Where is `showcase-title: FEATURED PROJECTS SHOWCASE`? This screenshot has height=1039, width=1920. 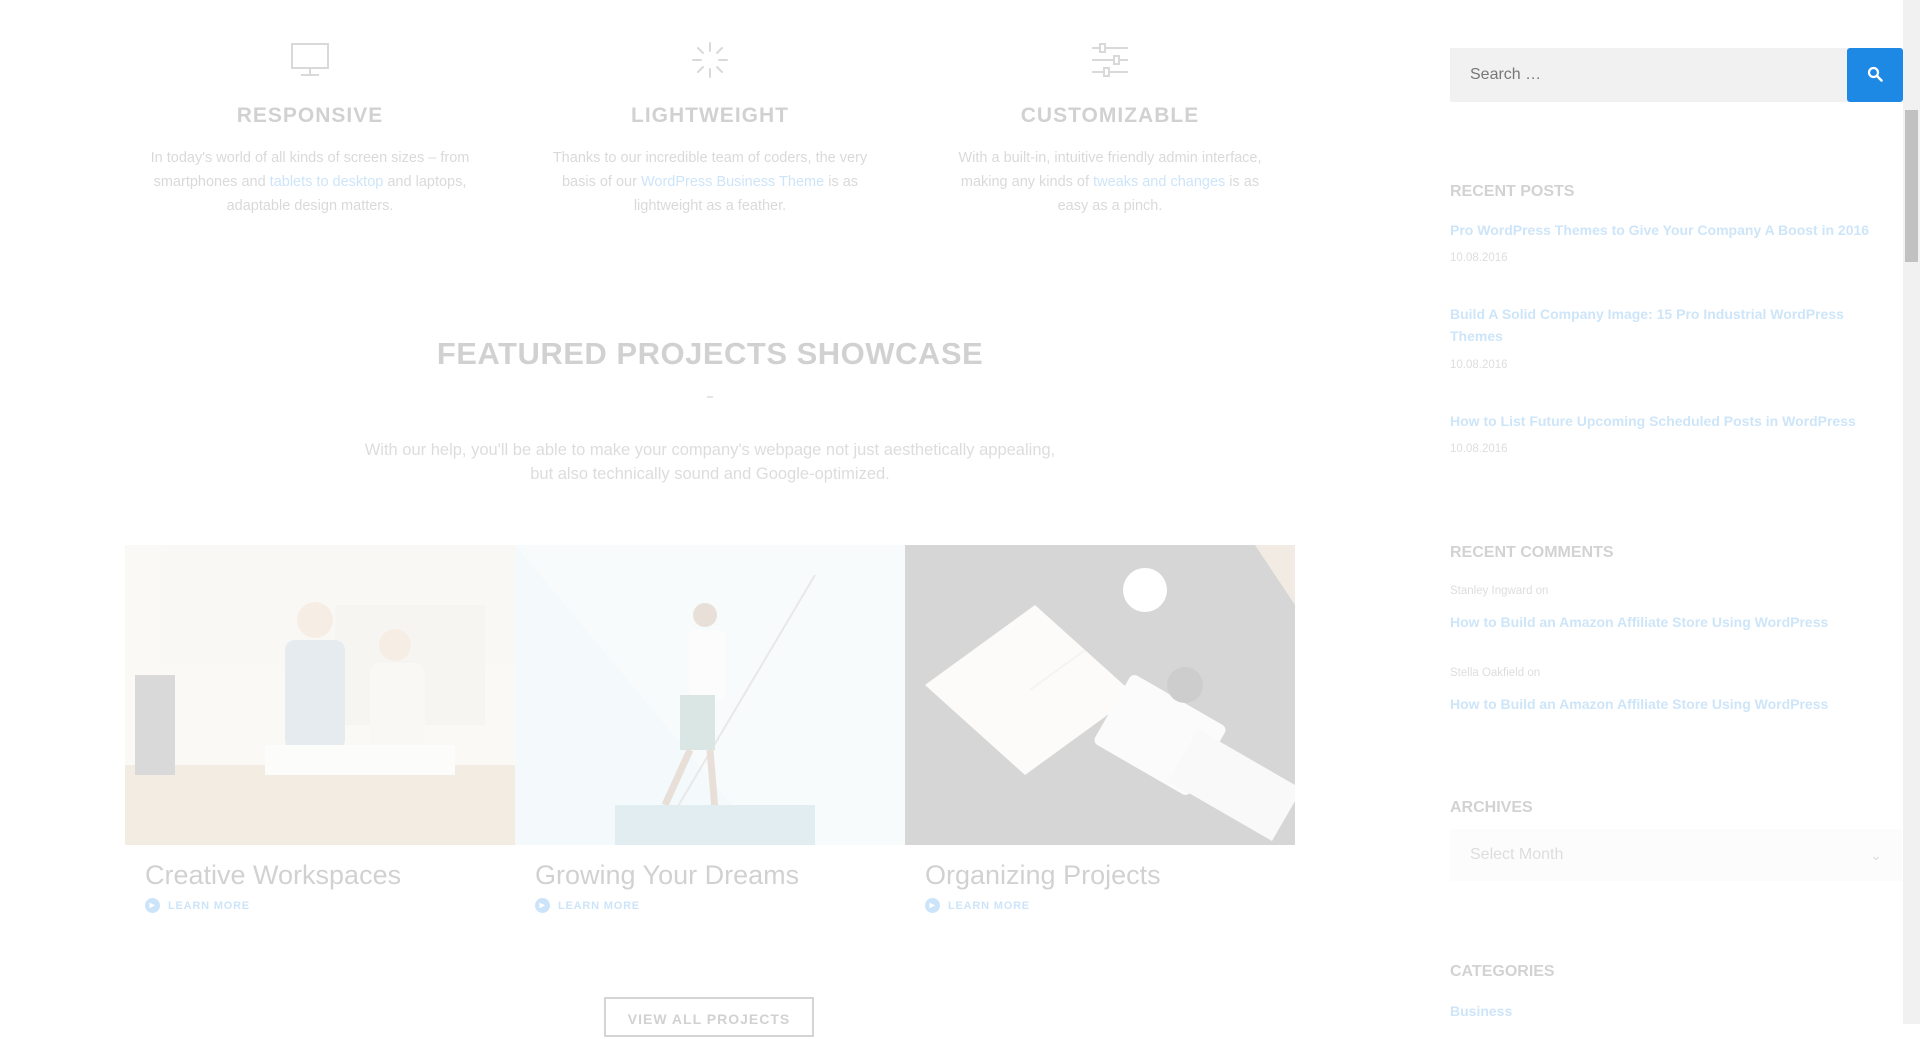 showcase-title: FEATURED PROJECTS SHOWCASE is located at coordinates (710, 353).